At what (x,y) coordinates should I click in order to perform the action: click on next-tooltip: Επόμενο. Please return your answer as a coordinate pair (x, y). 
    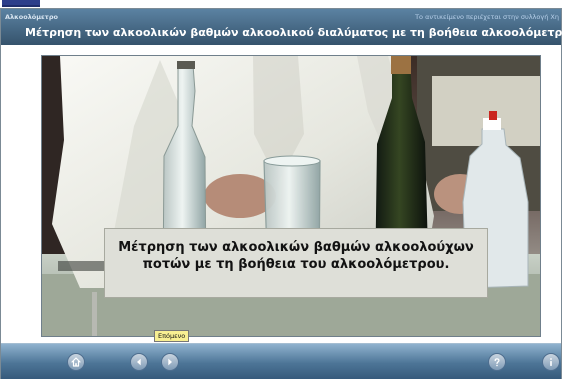
    Looking at the image, I should click on (172, 336).